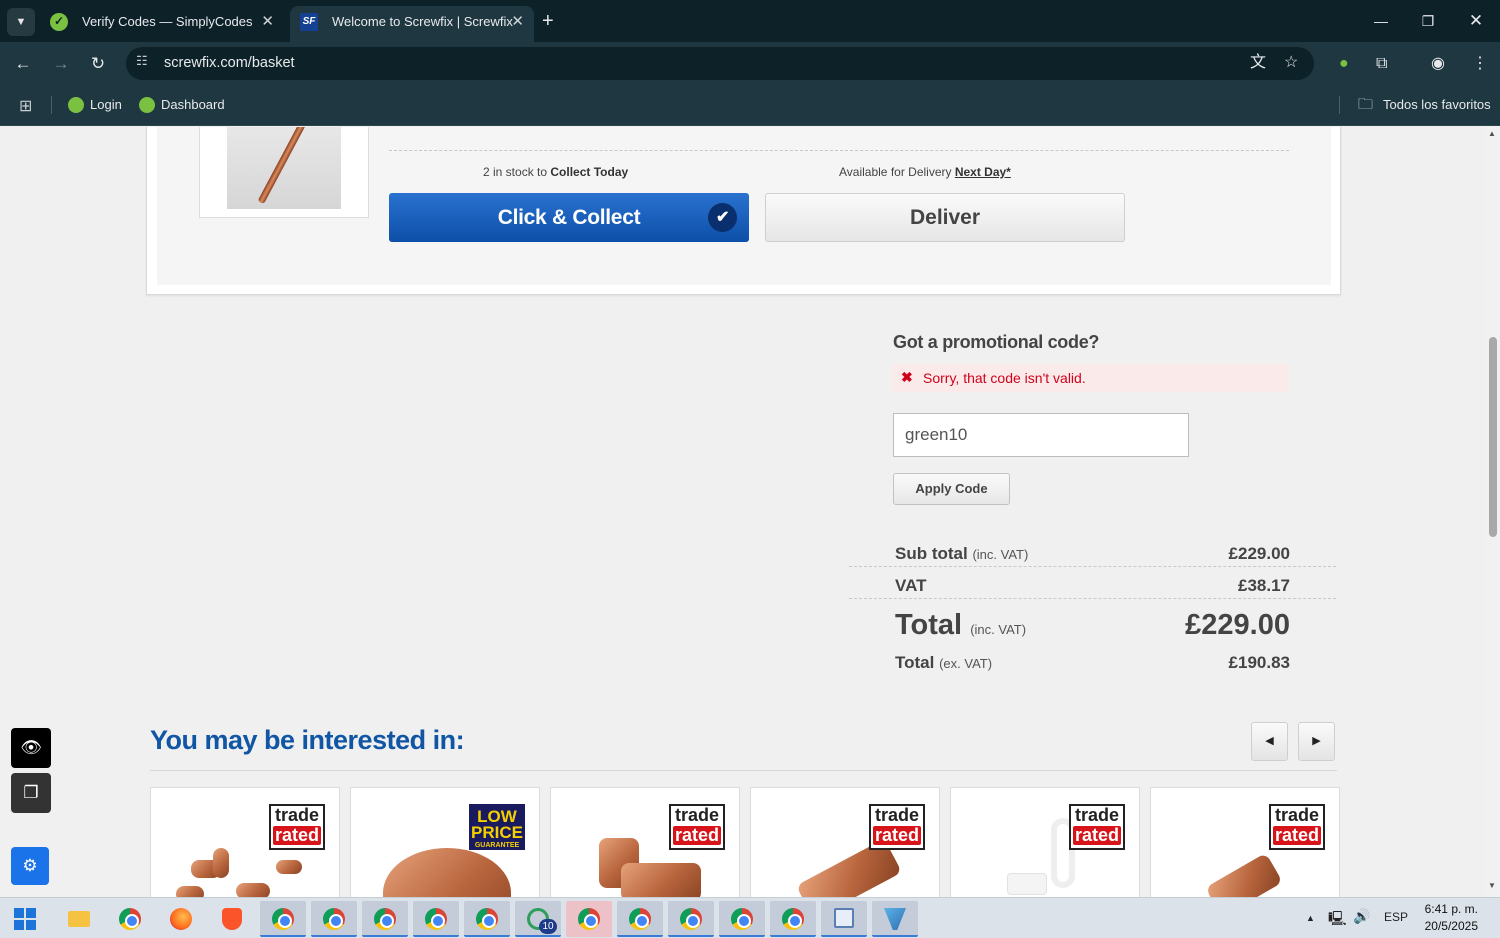 The height and width of the screenshot is (938, 1500). Describe the element at coordinates (1291, 63) in the screenshot. I see `bookmark-star-icon: ☆` at that location.